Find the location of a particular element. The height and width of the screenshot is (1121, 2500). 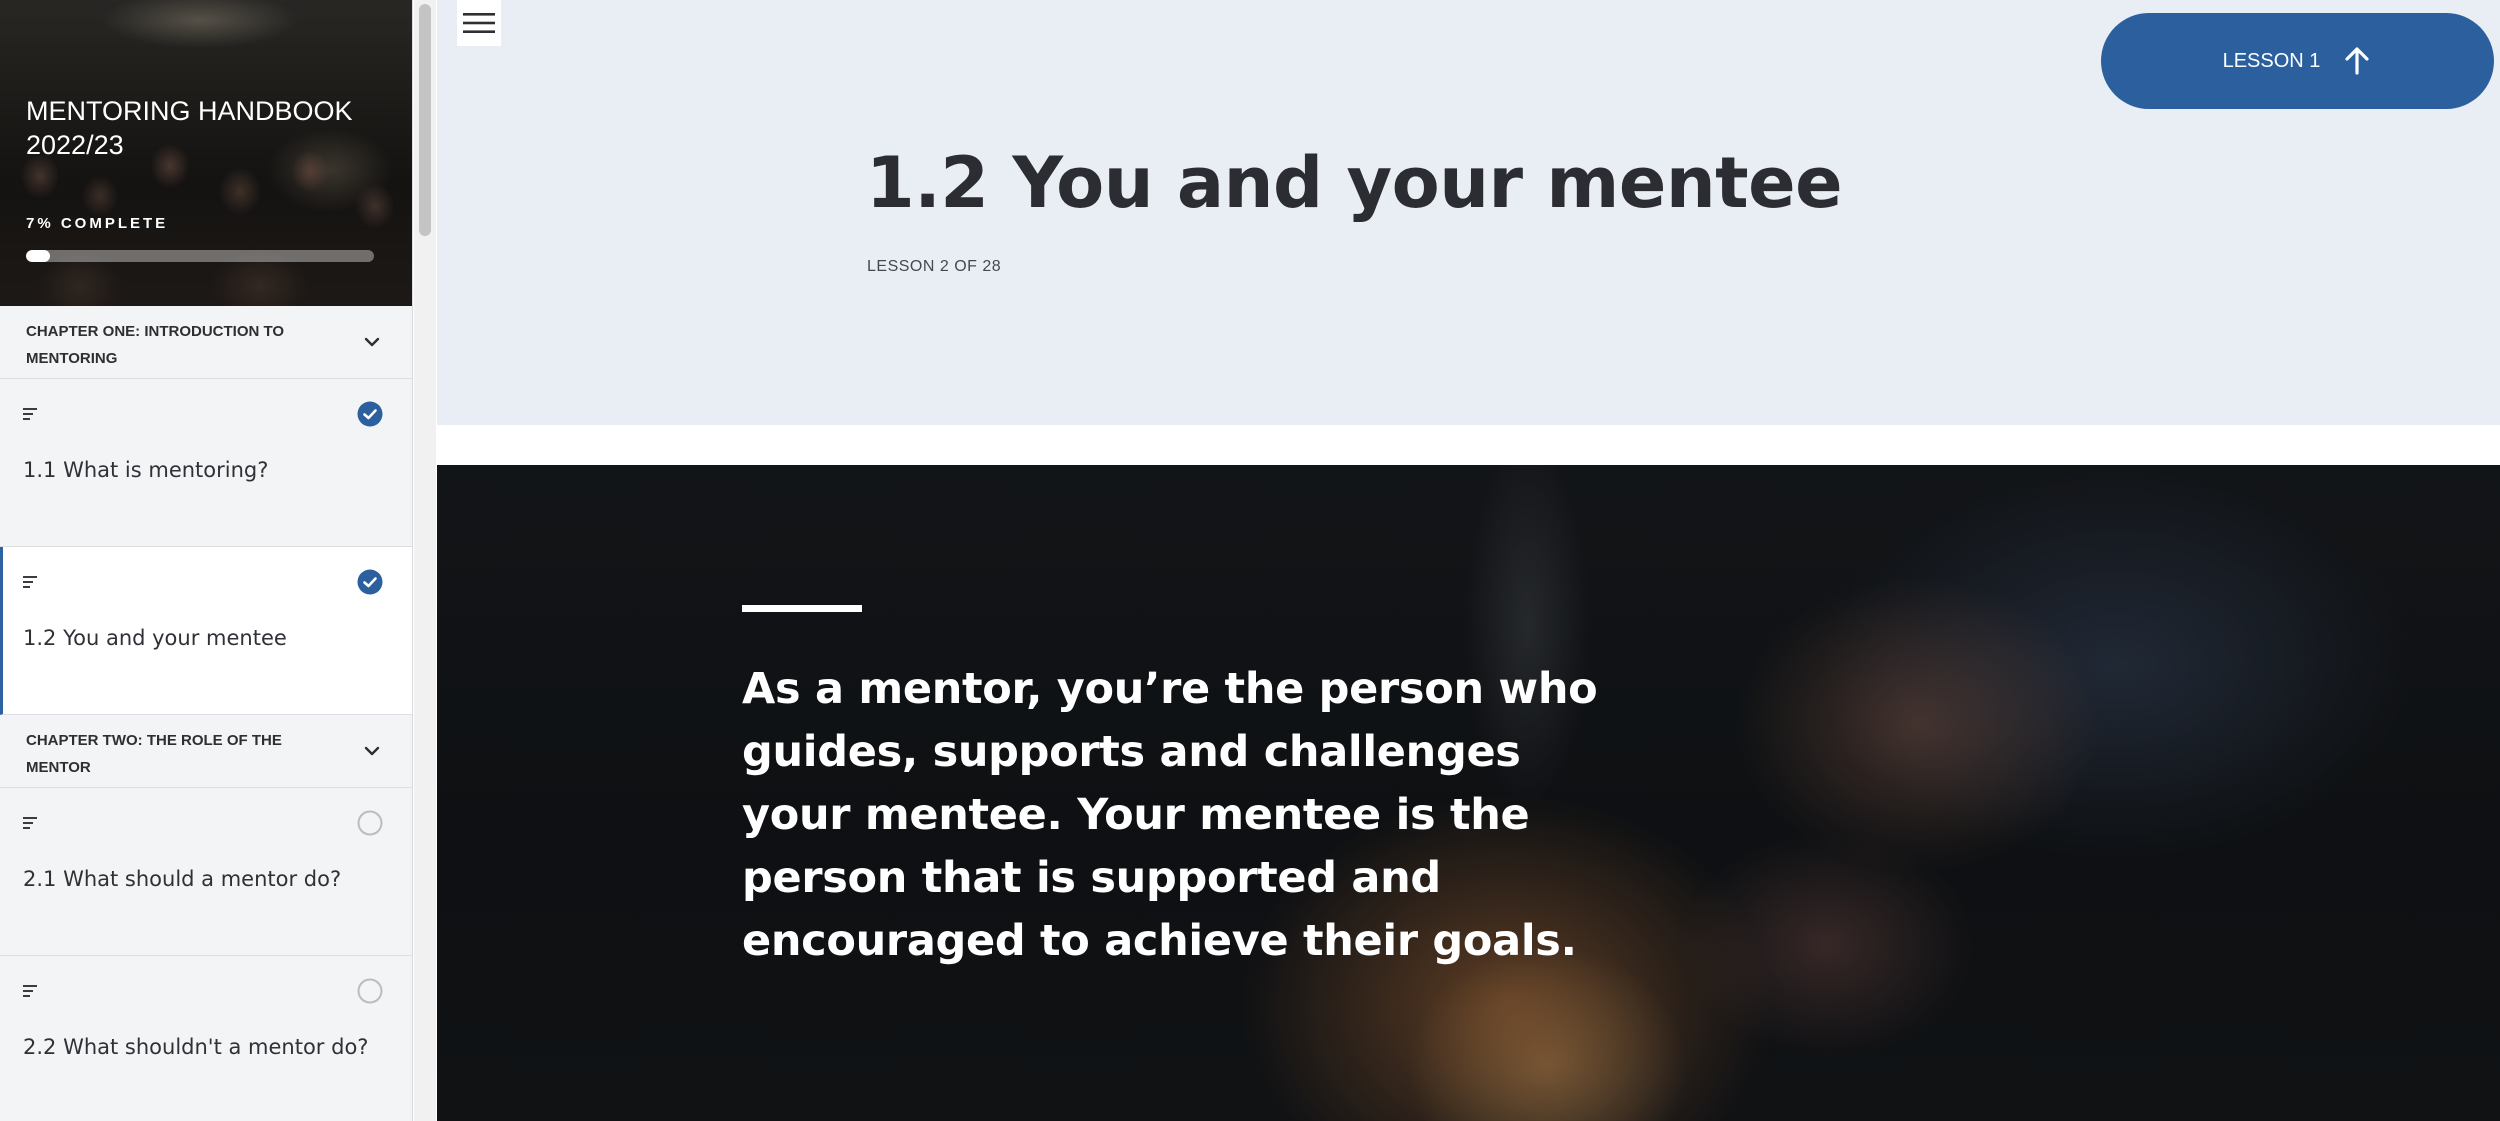

chapter-label: CHAPTER ONE: INTRODUCTION TO MENTORING is located at coordinates (155, 345).